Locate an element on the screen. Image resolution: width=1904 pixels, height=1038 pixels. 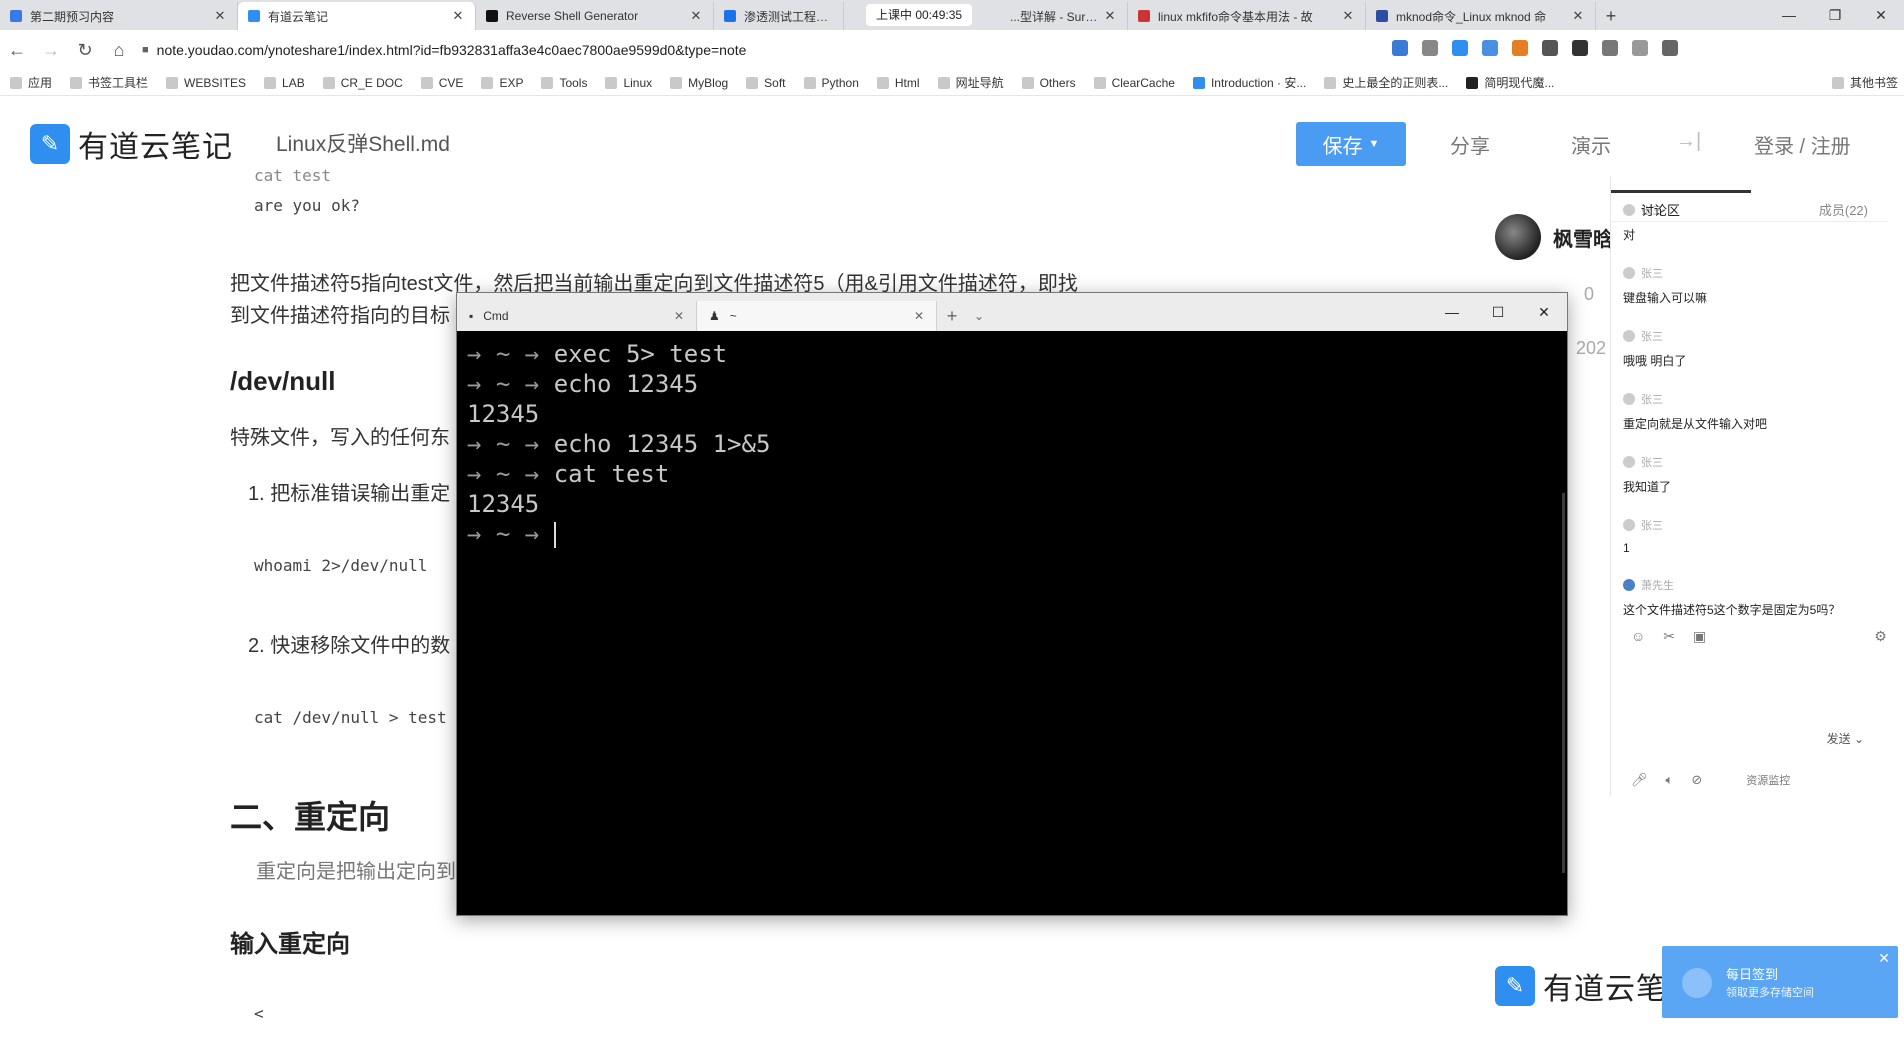
terminal-scrollbar is located at coordinates (1563, 683).